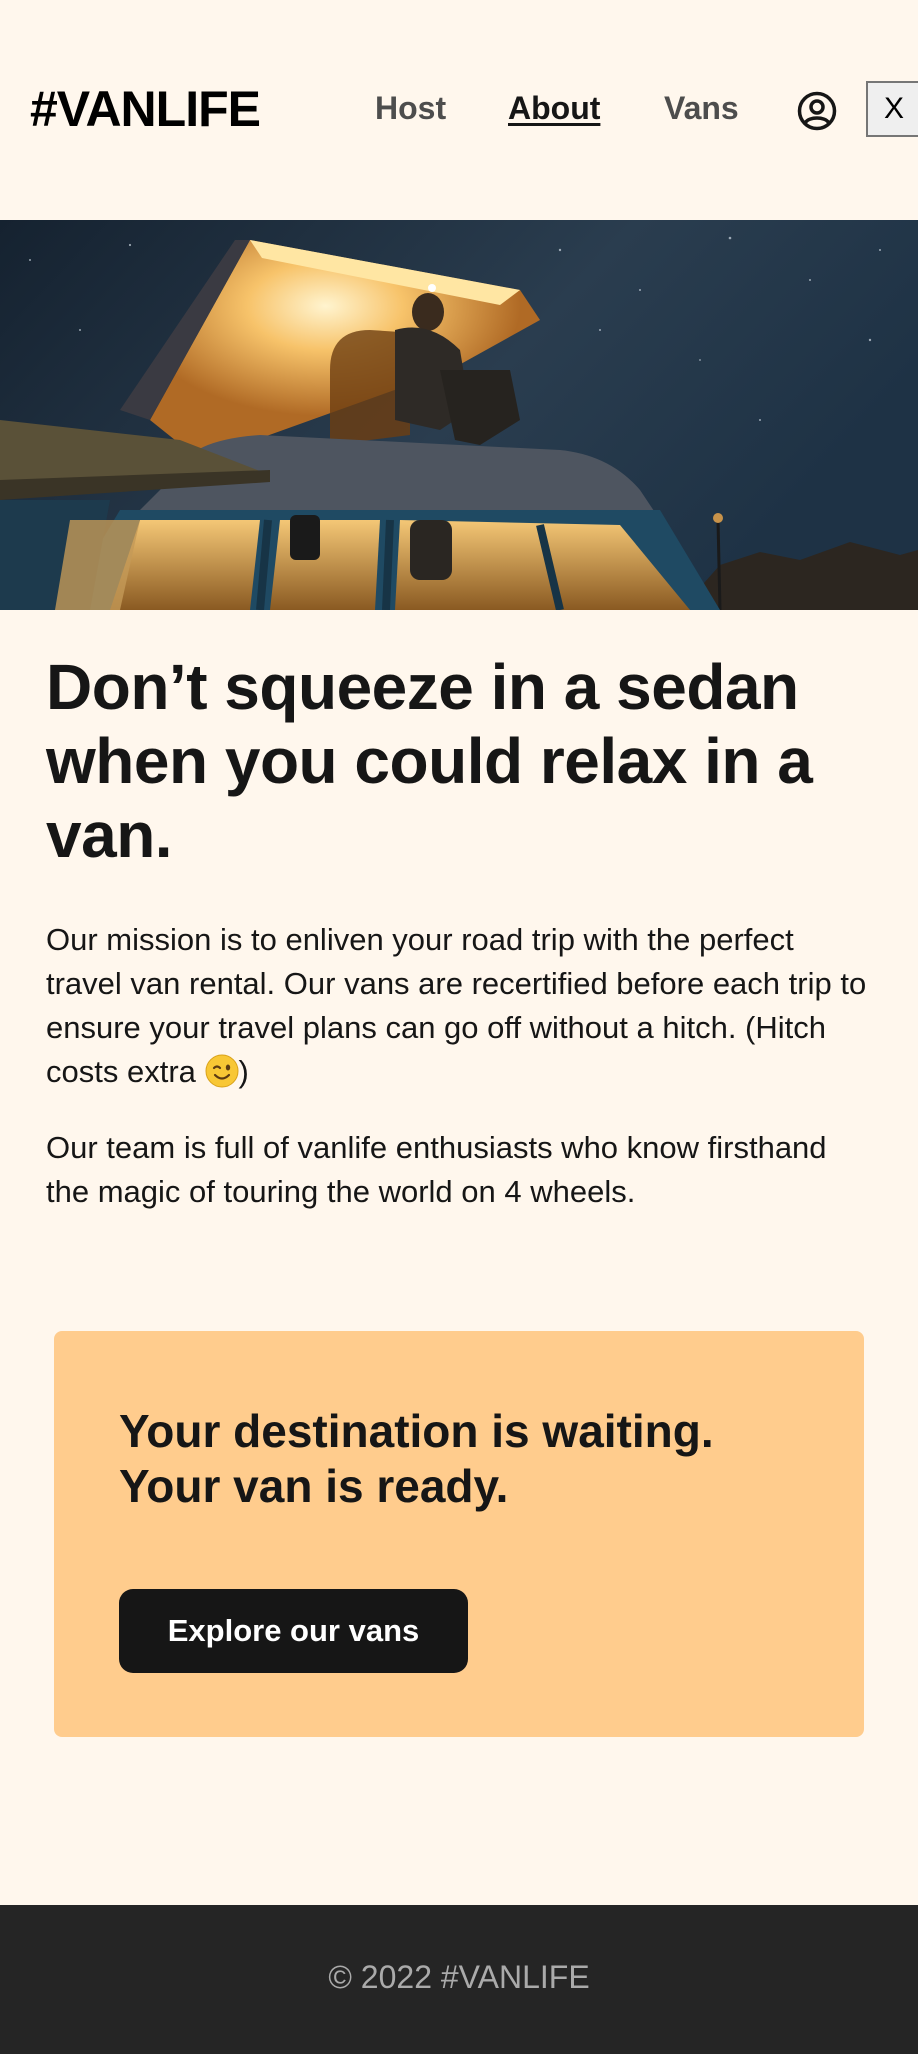 This screenshot has height=2054, width=918. Describe the element at coordinates (892, 109) in the screenshot. I see `close-button: X` at that location.